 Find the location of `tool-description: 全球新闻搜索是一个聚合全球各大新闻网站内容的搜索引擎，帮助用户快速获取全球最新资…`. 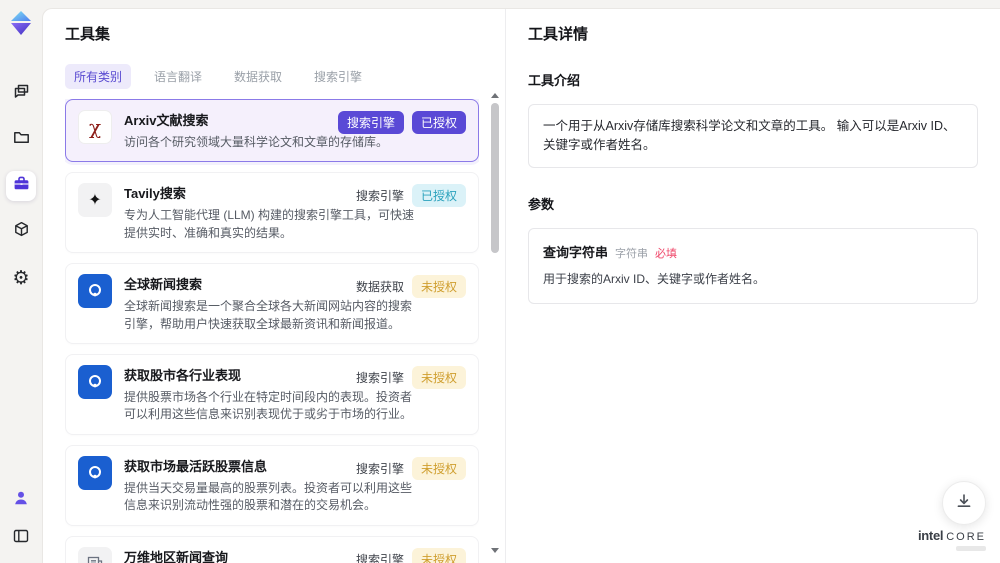

tool-description: 全球新闻搜索是一个聚合全球各大新闻网站内容的搜索引擎，帮助用户快速获取全球最新资… is located at coordinates (268, 315).